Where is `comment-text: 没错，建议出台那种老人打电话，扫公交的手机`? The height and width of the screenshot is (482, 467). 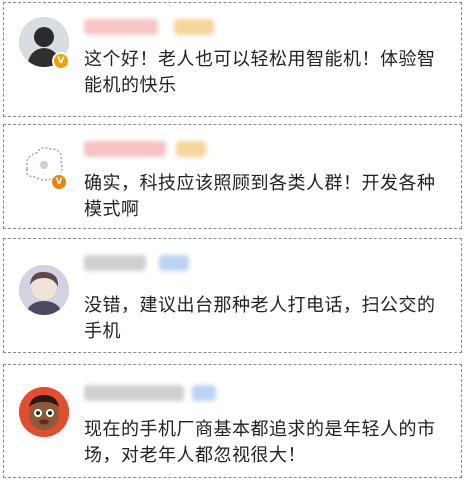 comment-text: 没错，建议出台那种老人打电话，扫公交的手机 is located at coordinates (260, 318).